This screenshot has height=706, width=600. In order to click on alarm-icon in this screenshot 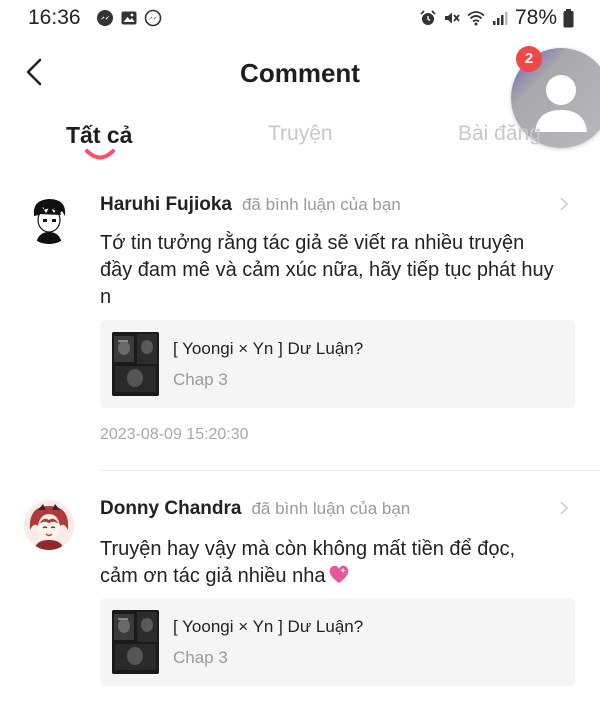, I will do `click(428, 17)`.